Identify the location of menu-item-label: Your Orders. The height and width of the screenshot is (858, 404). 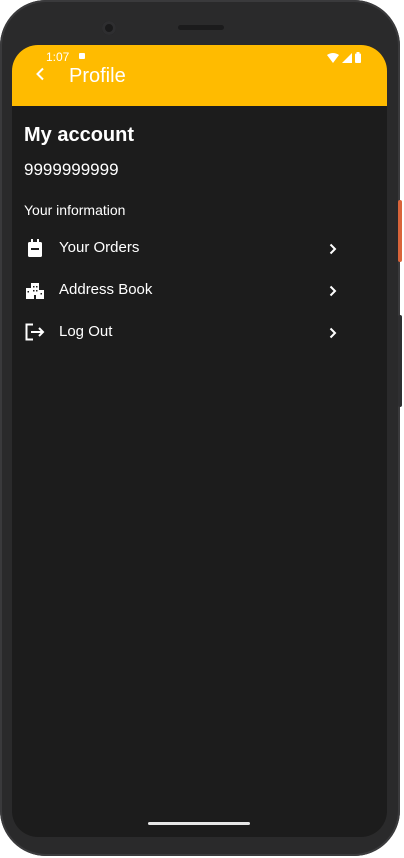
(99, 247).